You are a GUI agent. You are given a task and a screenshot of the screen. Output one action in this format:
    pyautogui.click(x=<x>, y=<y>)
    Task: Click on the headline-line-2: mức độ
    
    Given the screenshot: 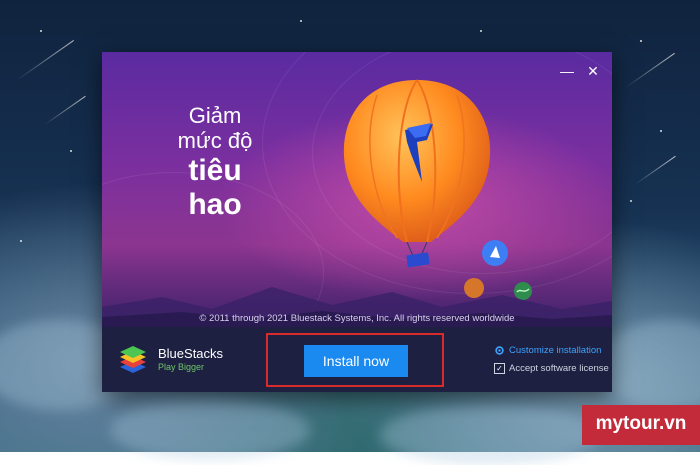 What is the action you would take?
    pyautogui.click(x=215, y=140)
    